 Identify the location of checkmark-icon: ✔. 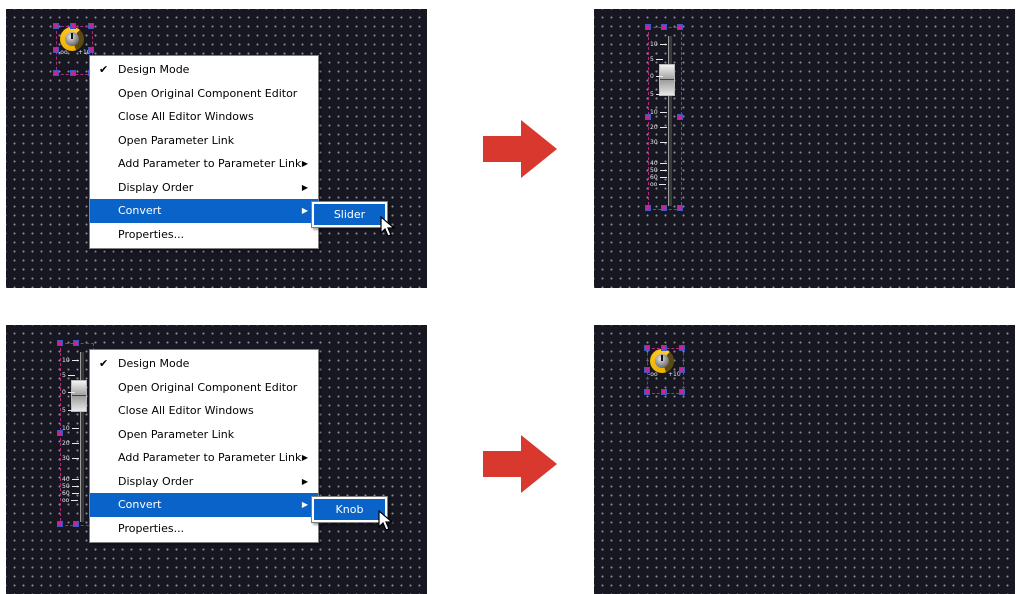
(104, 363).